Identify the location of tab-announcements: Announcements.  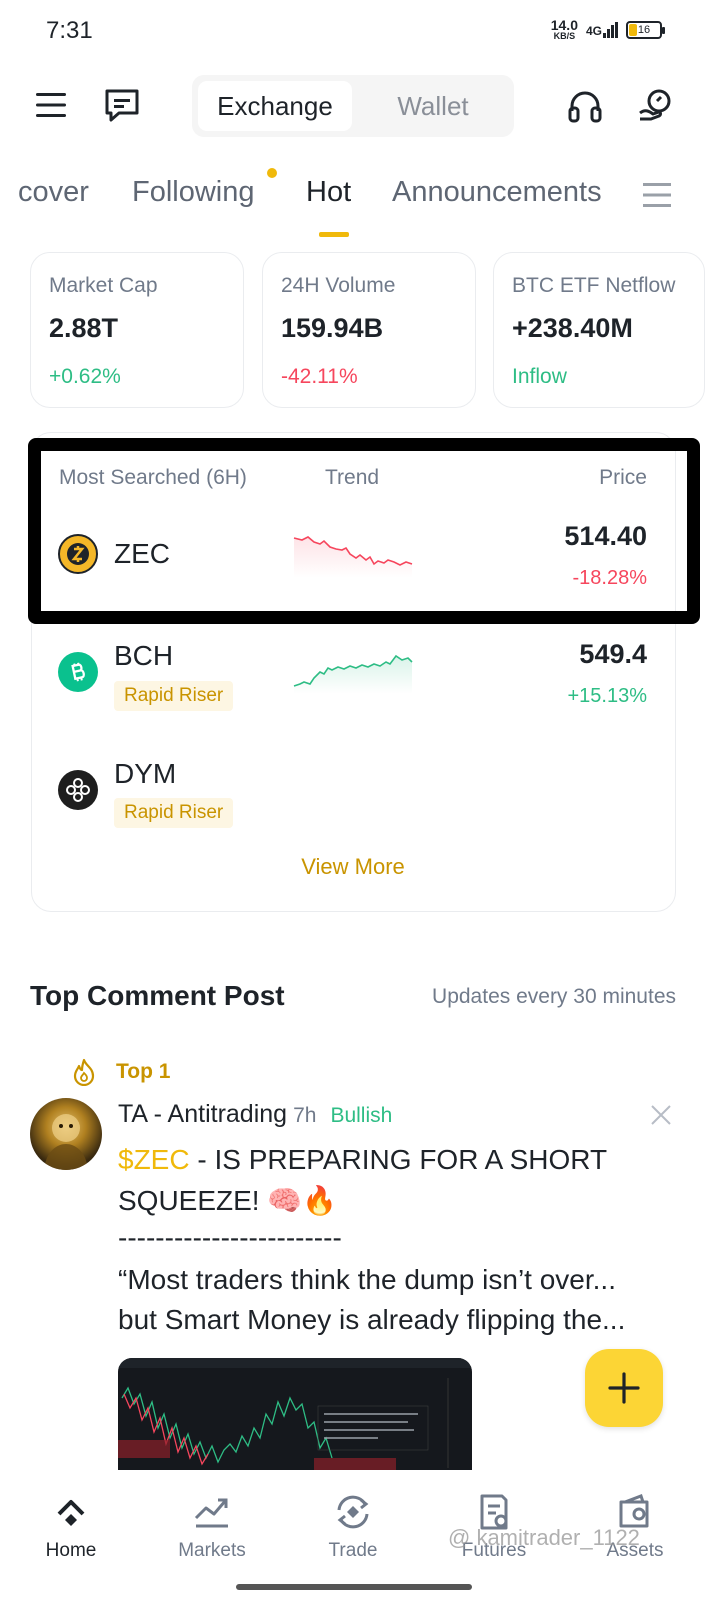
(497, 192).